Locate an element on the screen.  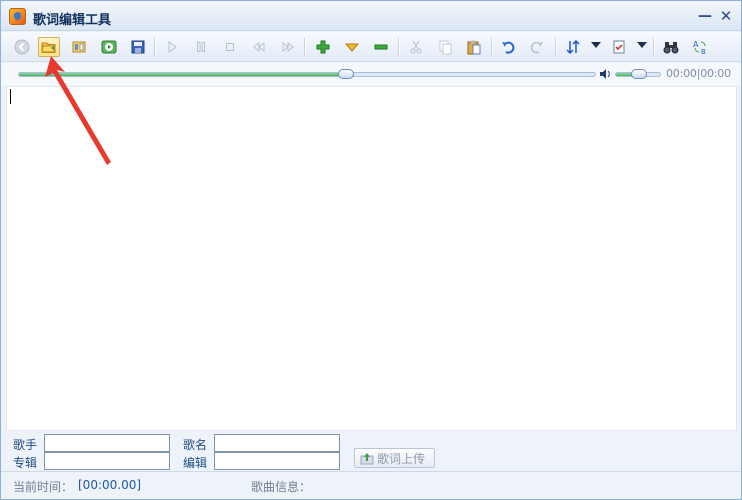
song-info-label: 歌曲信息： is located at coordinates (281, 487).